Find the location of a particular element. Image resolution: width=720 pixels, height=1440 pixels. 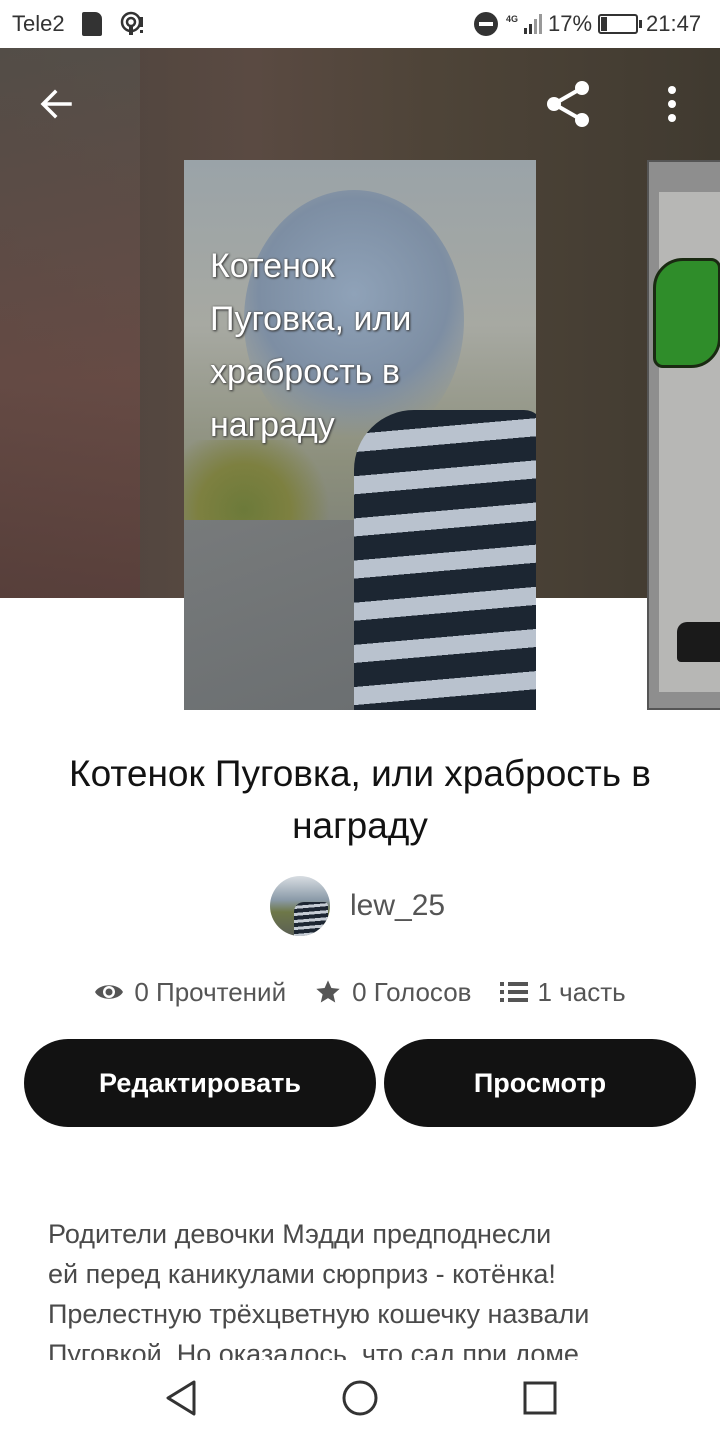

more-options-button is located at coordinates (672, 104).